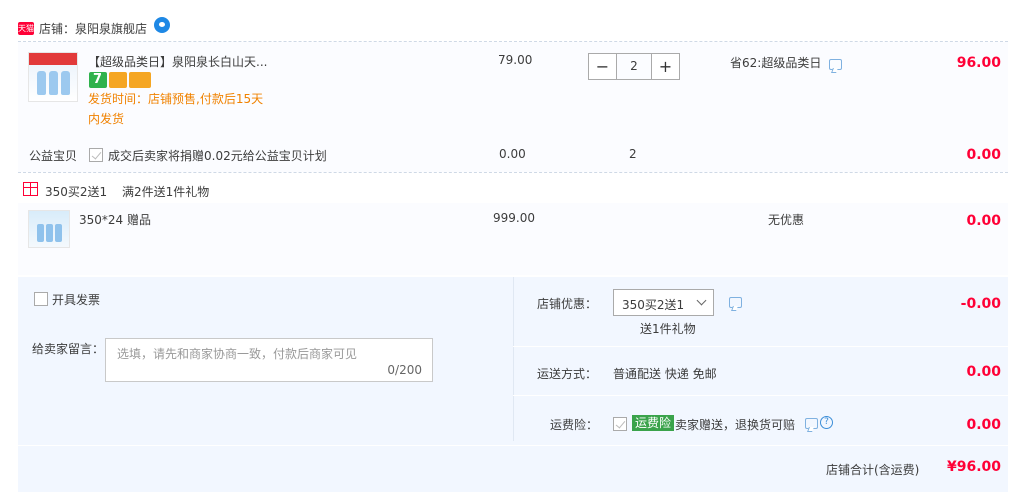  What do you see at coordinates (701, 300) in the screenshot?
I see `chevron-down-icon` at bounding box center [701, 300].